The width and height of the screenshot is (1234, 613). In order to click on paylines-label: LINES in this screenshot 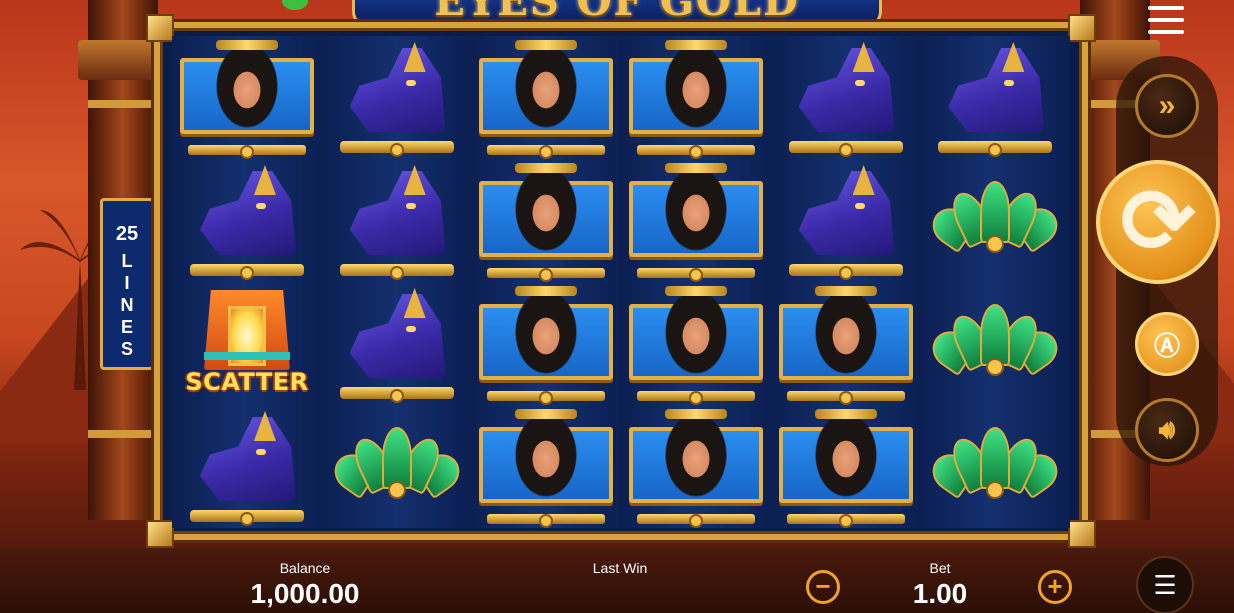, I will do `click(127, 305)`.